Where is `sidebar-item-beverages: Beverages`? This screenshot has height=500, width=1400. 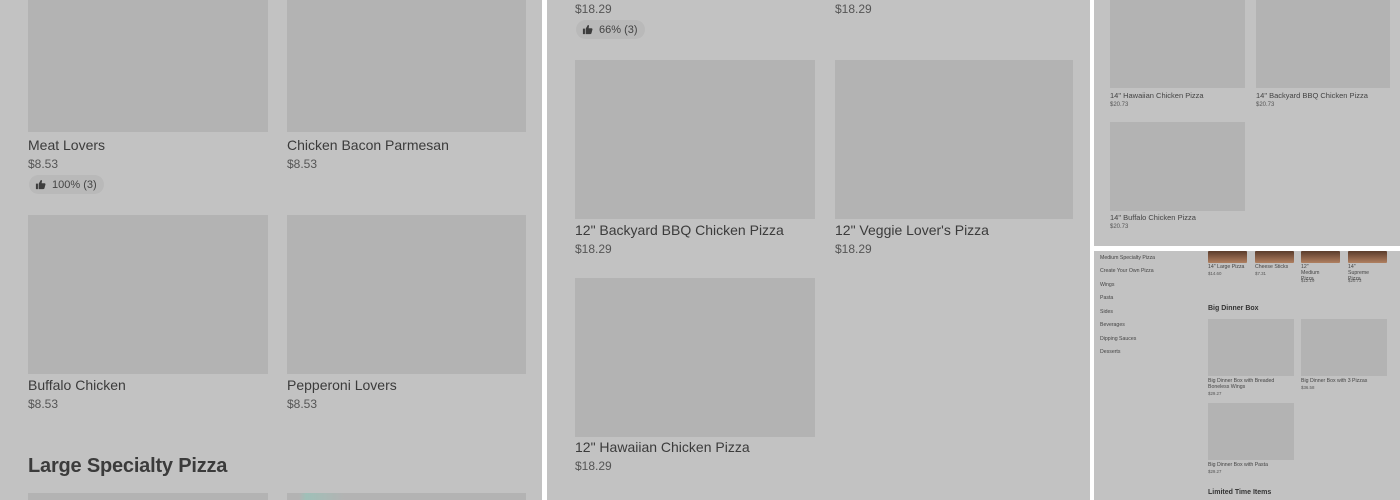
sidebar-item-beverages: Beverages is located at coordinates (1112, 325).